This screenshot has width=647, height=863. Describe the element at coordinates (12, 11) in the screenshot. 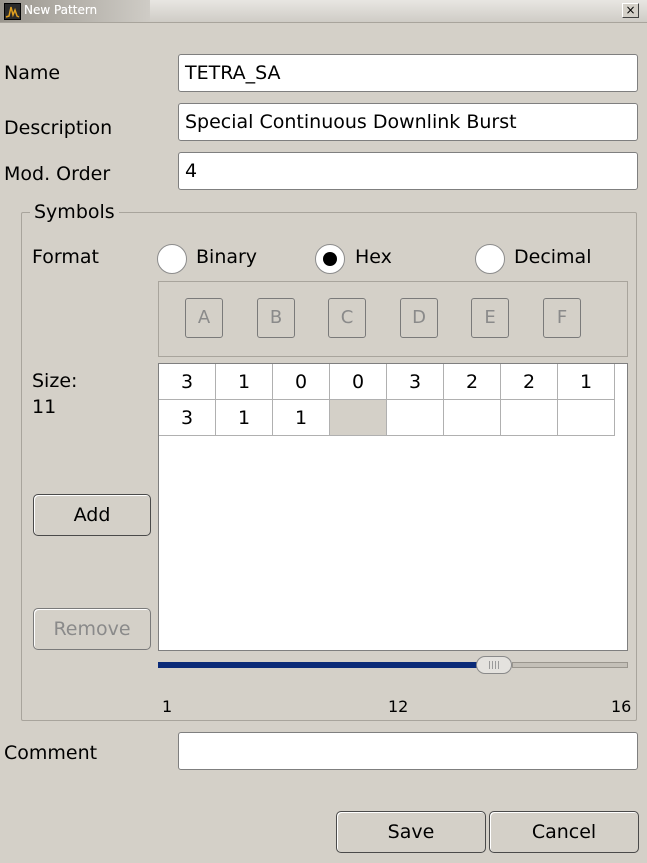

I see `spectrum-app-icon` at that location.